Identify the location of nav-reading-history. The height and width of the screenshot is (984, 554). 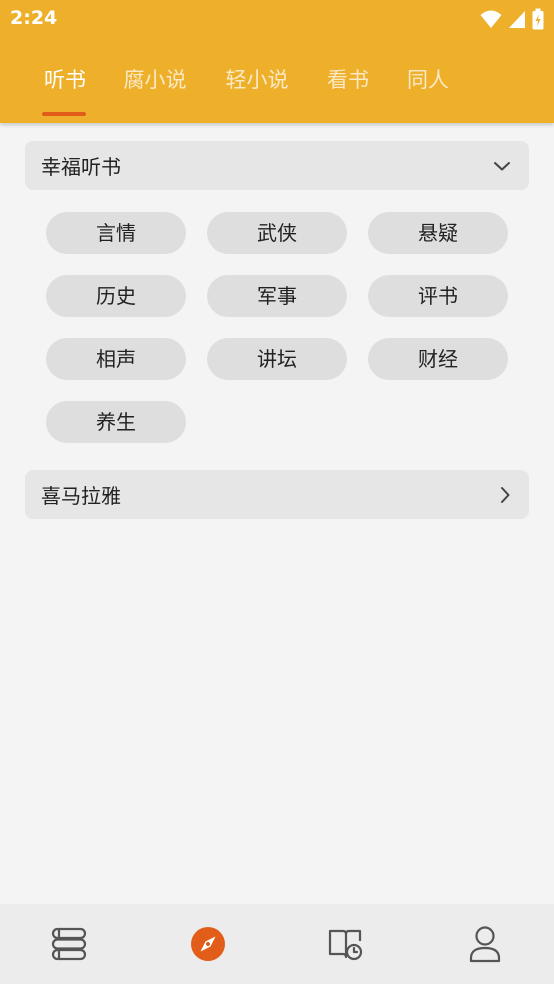
(346, 944).